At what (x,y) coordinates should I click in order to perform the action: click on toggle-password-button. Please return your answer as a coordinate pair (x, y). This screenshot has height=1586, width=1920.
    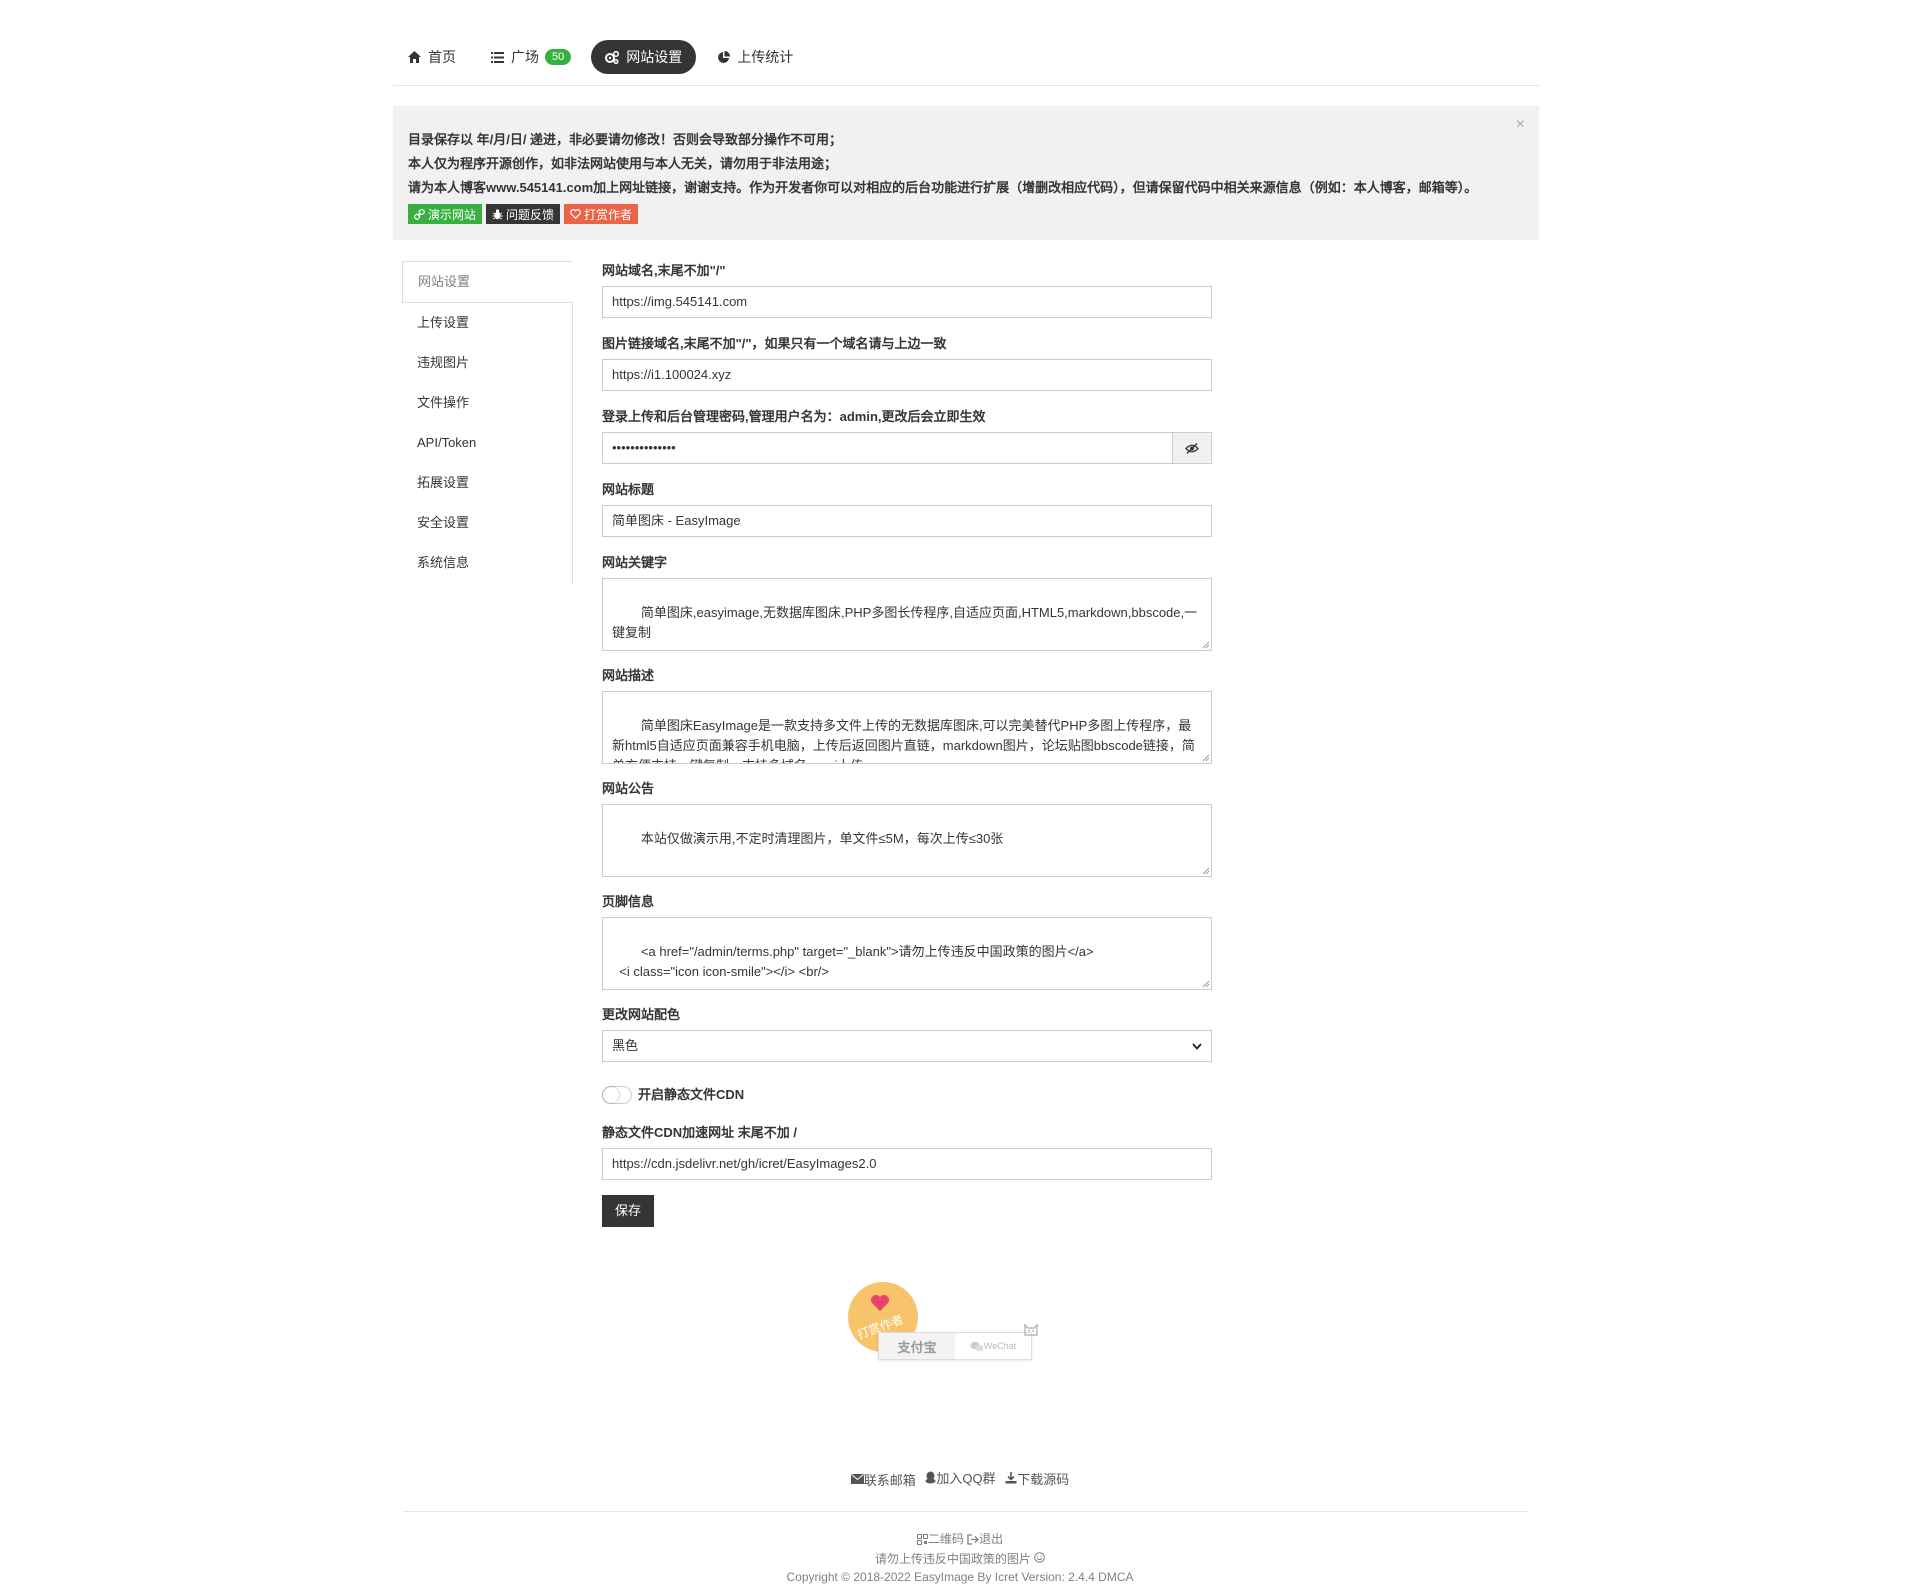
    Looking at the image, I should click on (1192, 448).